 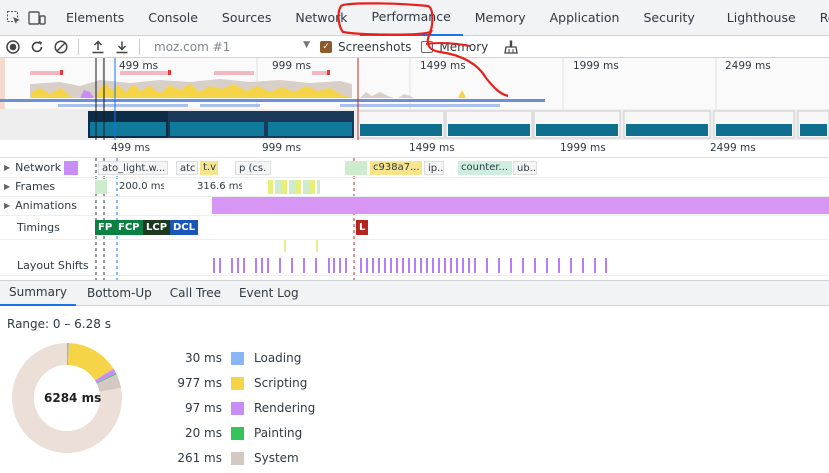 I want to click on legend-value: 30 ms, so click(x=203, y=358).